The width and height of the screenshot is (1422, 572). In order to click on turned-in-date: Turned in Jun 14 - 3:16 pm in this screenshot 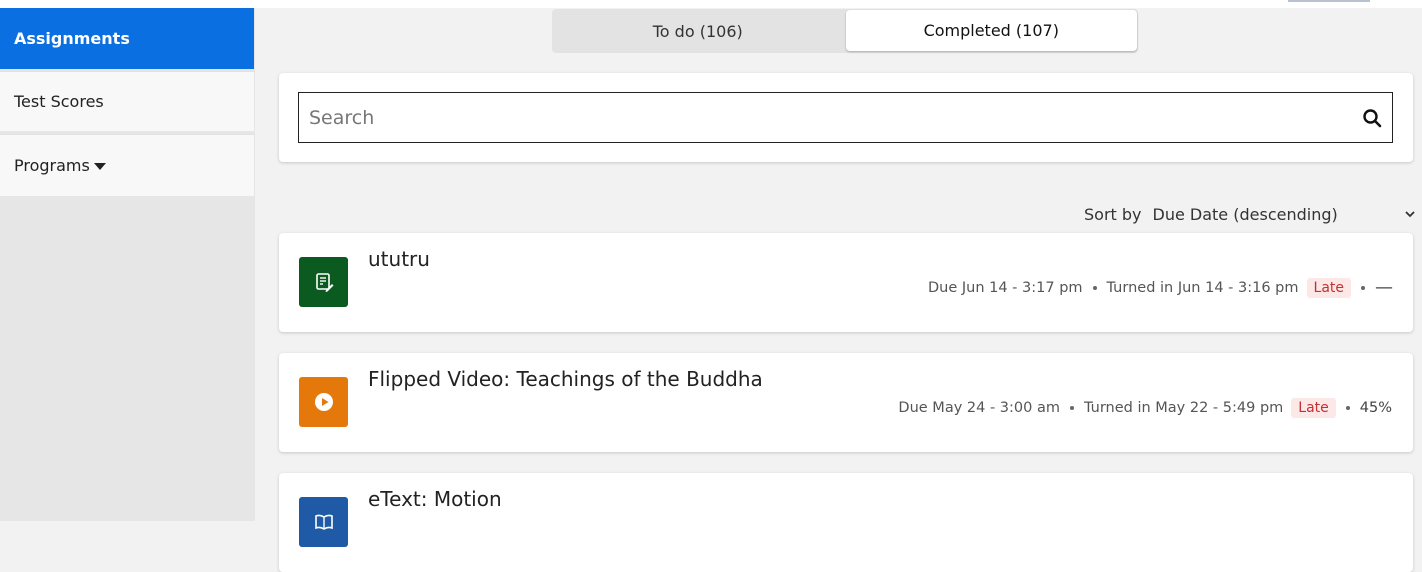, I will do `click(1202, 288)`.